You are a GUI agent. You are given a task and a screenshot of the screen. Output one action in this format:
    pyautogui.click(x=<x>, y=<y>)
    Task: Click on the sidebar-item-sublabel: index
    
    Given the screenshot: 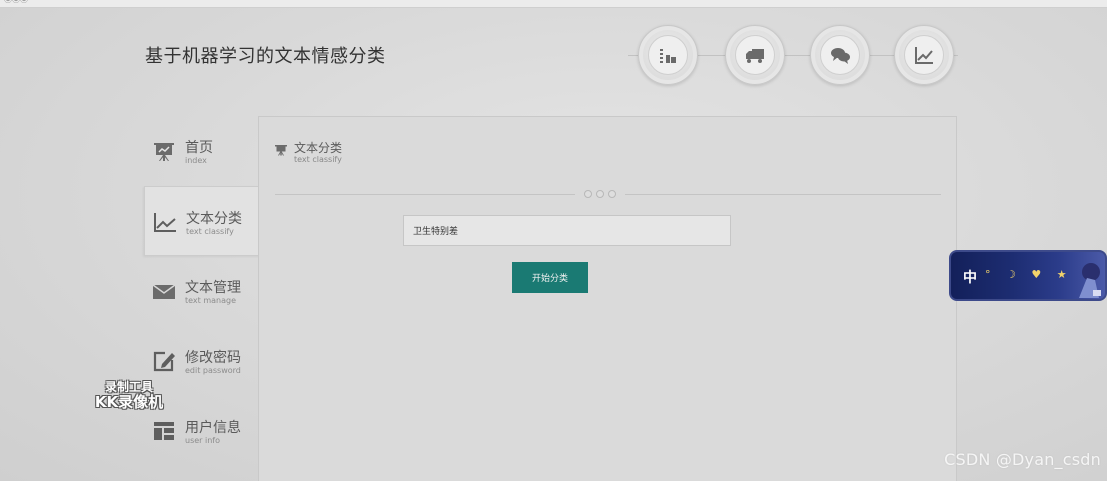 What is the action you would take?
    pyautogui.click(x=196, y=160)
    